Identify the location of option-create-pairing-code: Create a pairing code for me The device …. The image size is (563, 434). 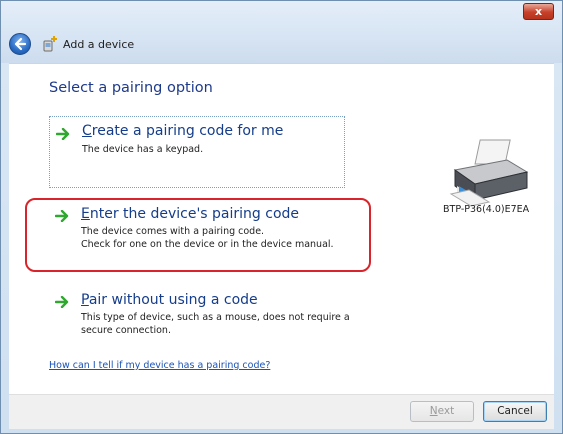
(197, 152).